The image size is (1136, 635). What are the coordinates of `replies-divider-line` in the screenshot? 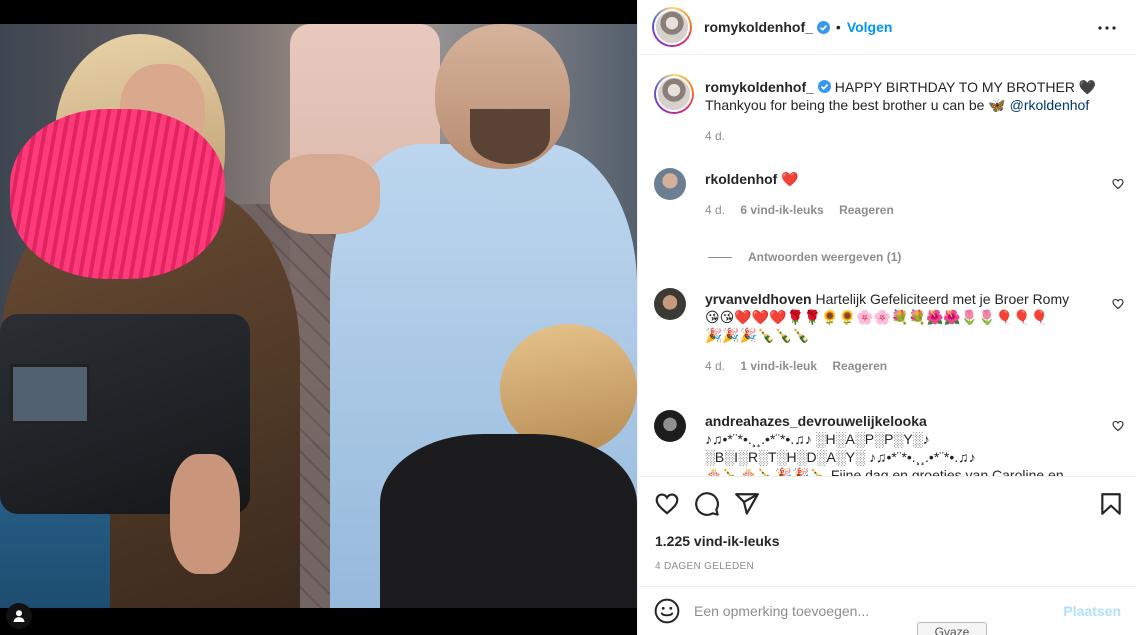 It's located at (720, 257).